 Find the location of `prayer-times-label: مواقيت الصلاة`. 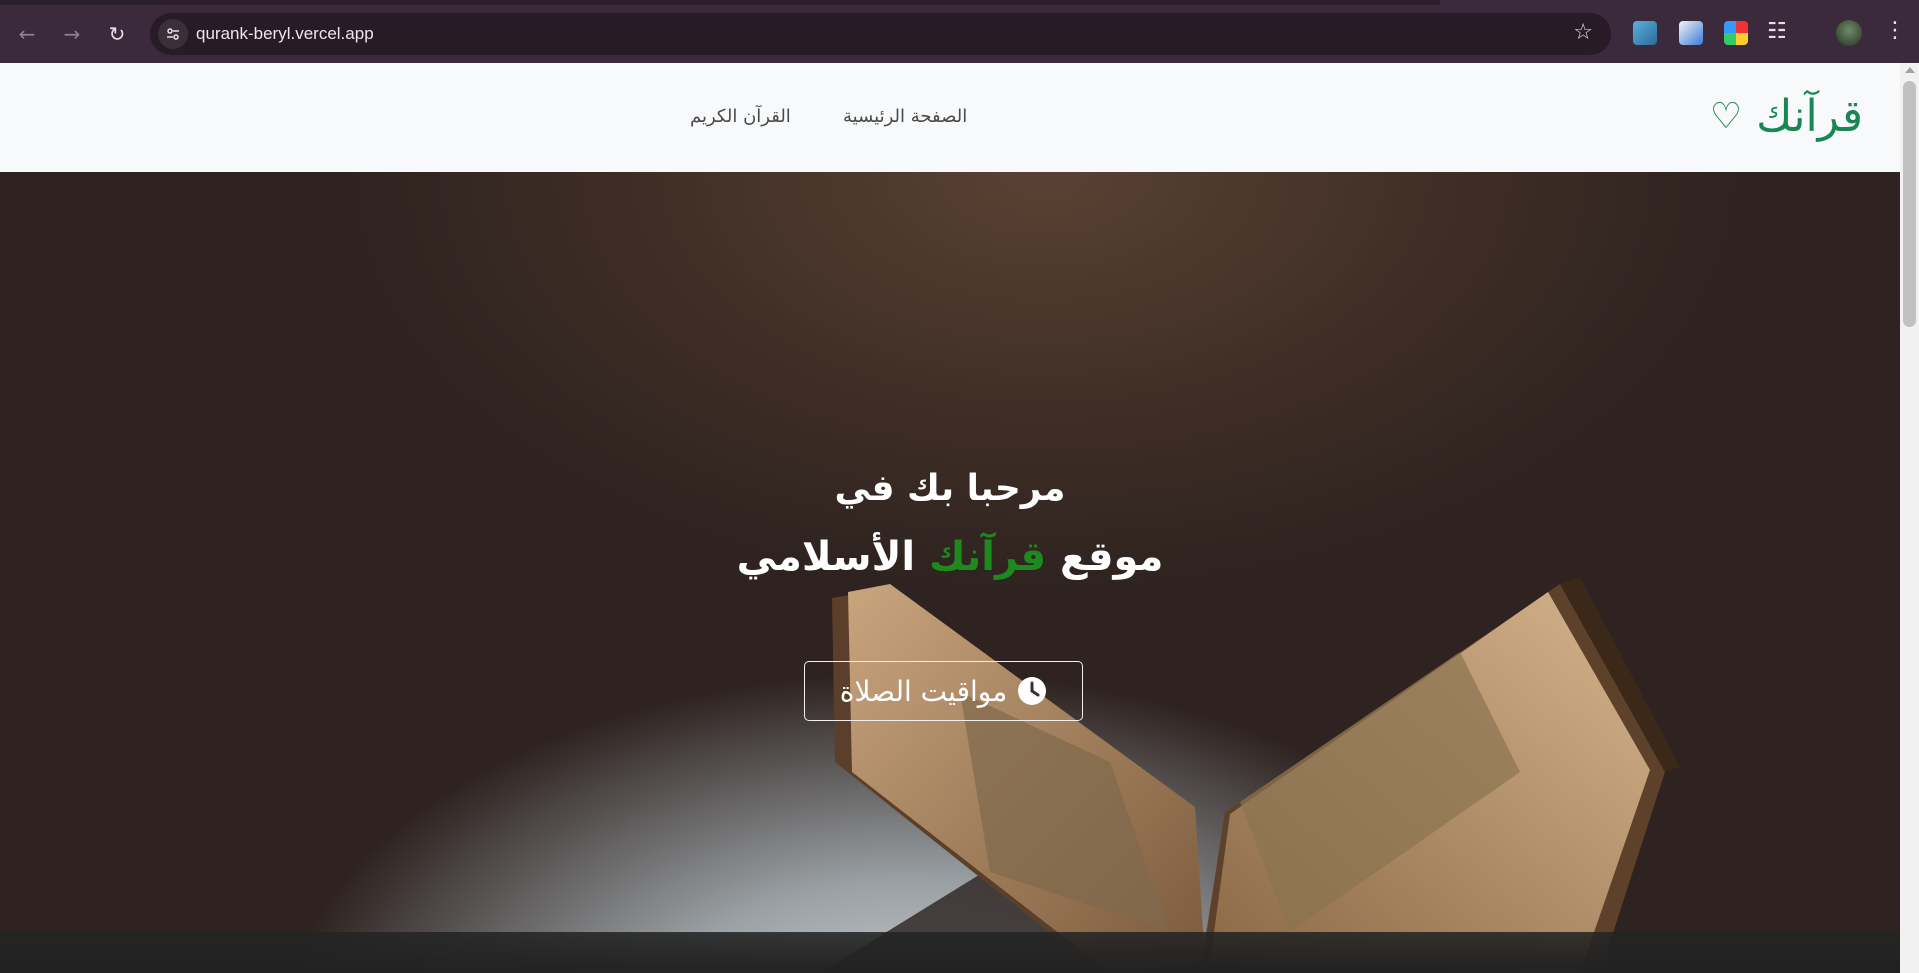

prayer-times-label: مواقيت الصلاة is located at coordinates (923, 691).